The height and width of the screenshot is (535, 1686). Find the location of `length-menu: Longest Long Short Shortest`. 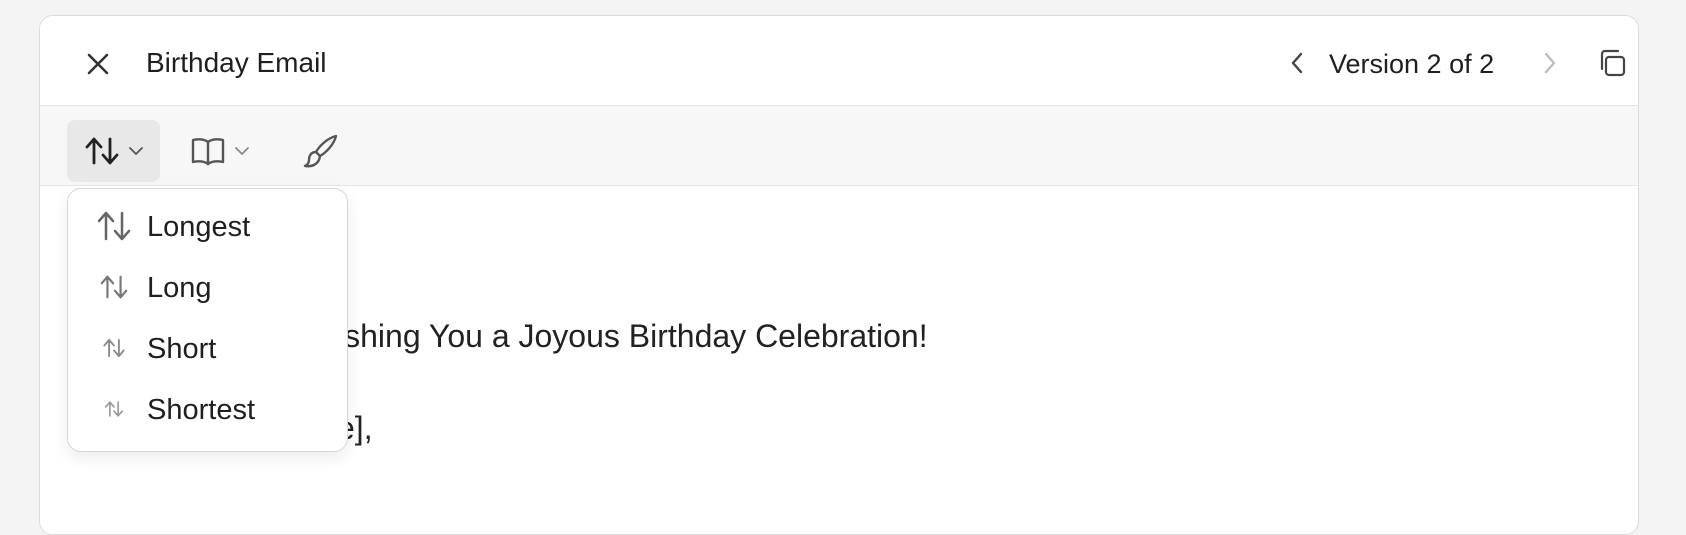

length-menu: Longest Long Short Shortest is located at coordinates (207, 320).